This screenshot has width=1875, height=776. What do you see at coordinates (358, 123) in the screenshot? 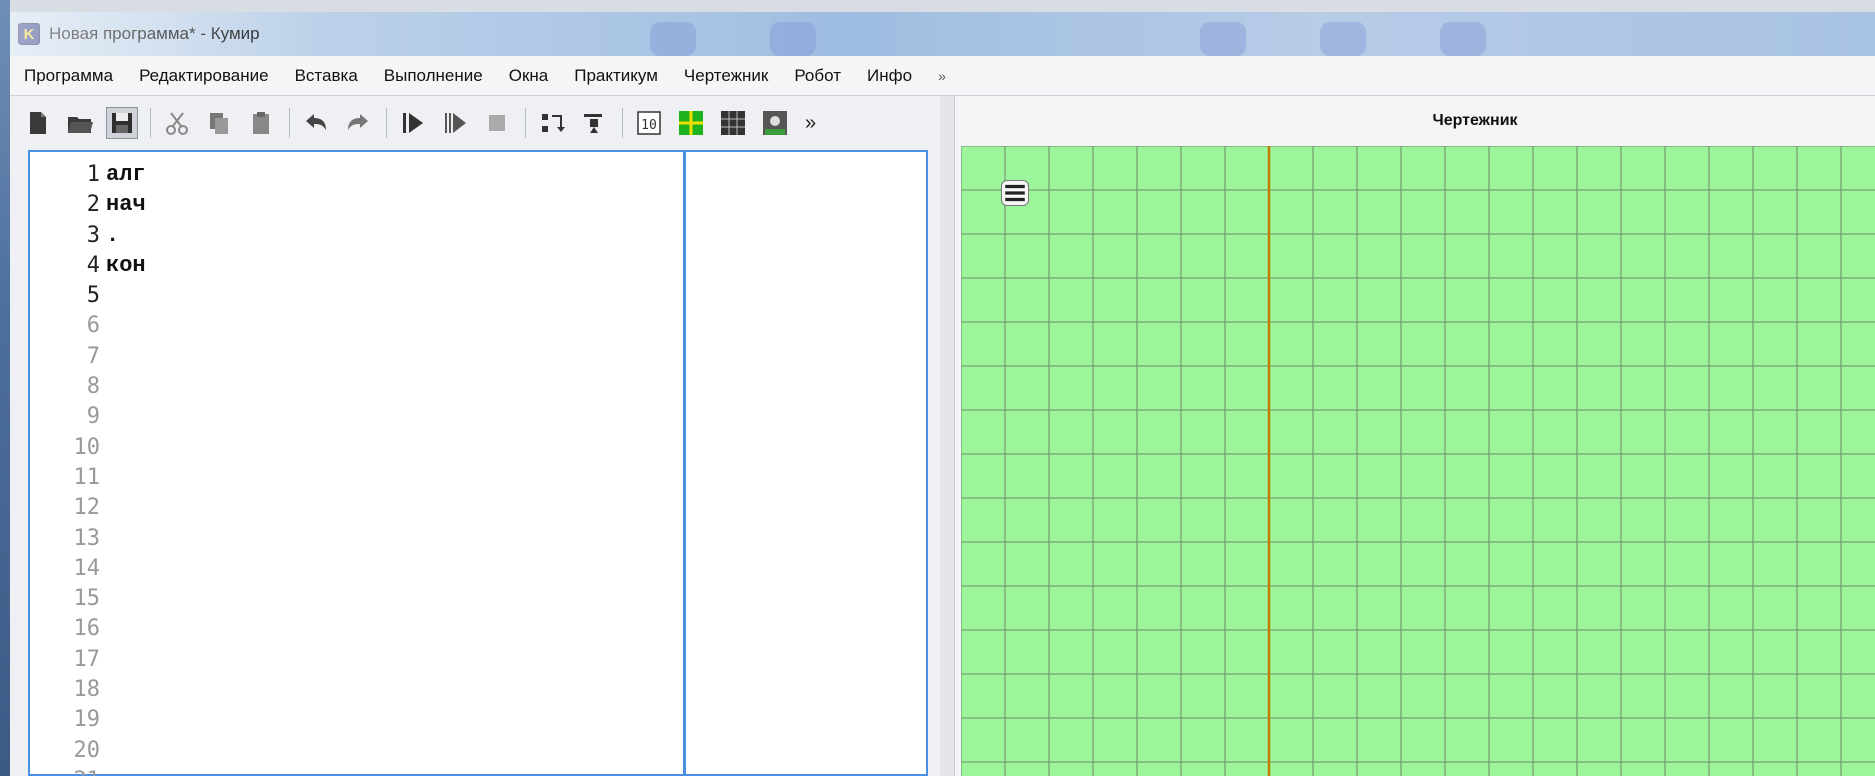
I see `redo-icon` at bounding box center [358, 123].